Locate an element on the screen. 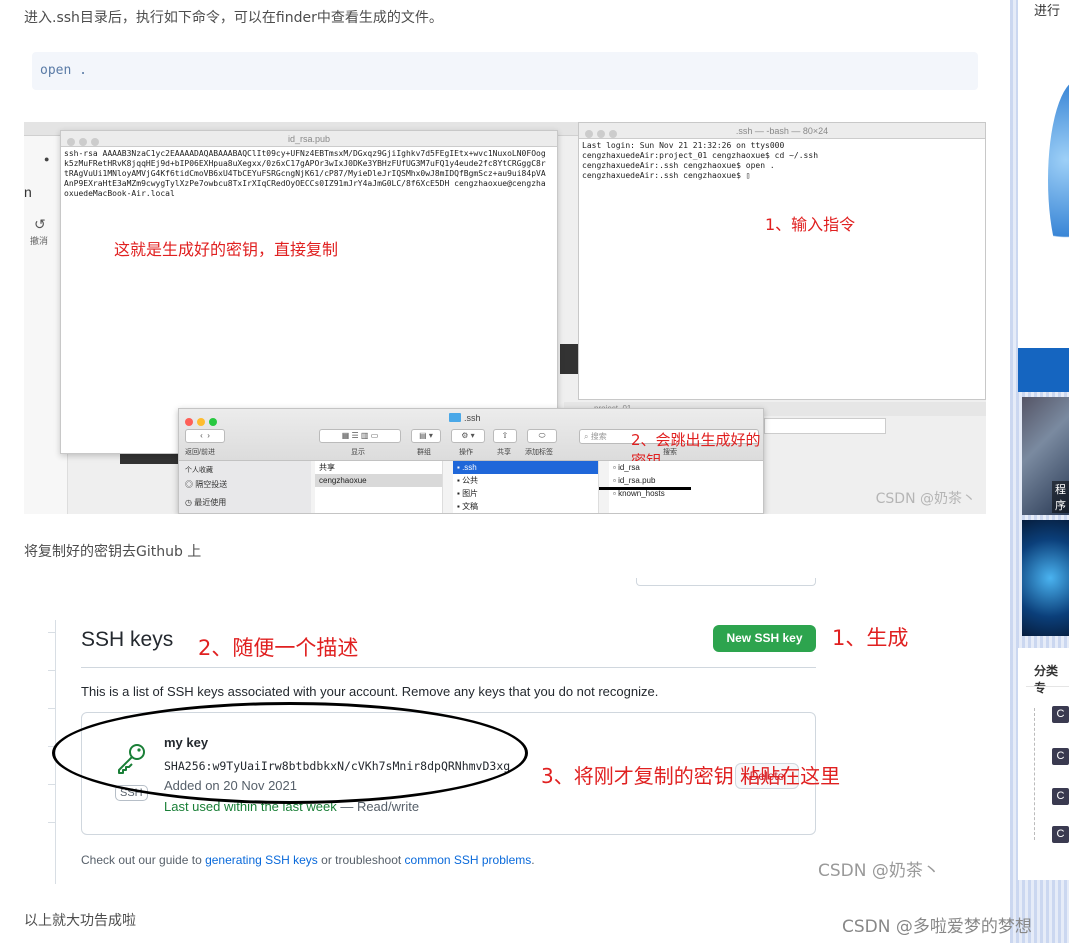 The width and height of the screenshot is (1069, 943). toolbar-label: 共享 is located at coordinates (504, 452).